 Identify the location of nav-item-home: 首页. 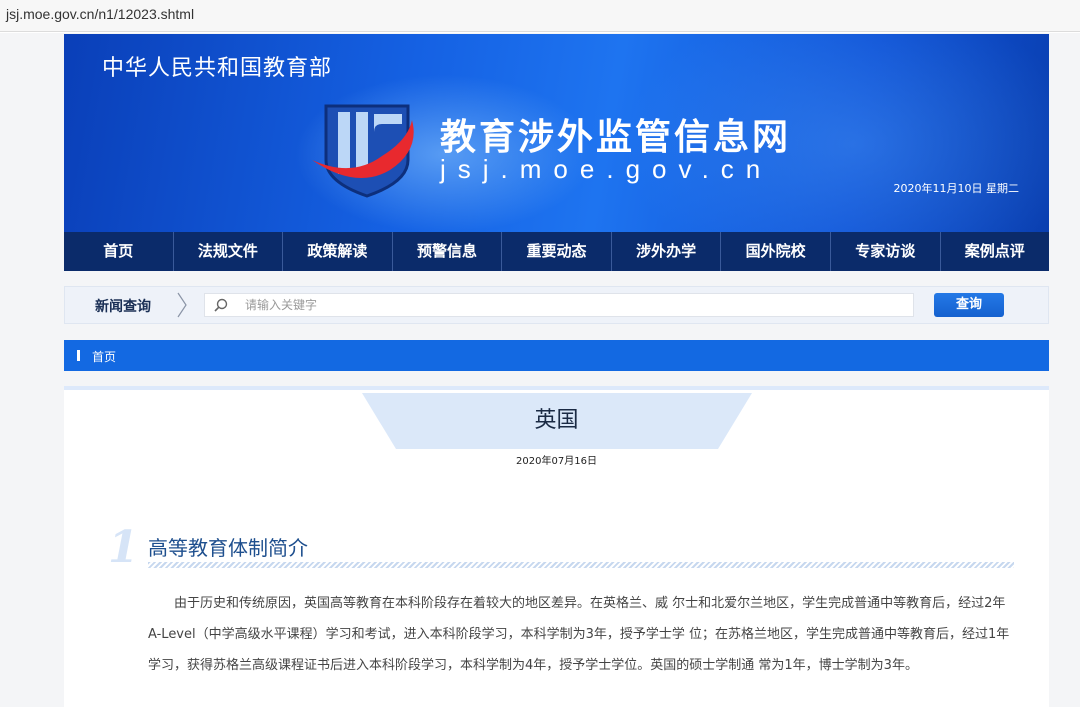
(119, 251).